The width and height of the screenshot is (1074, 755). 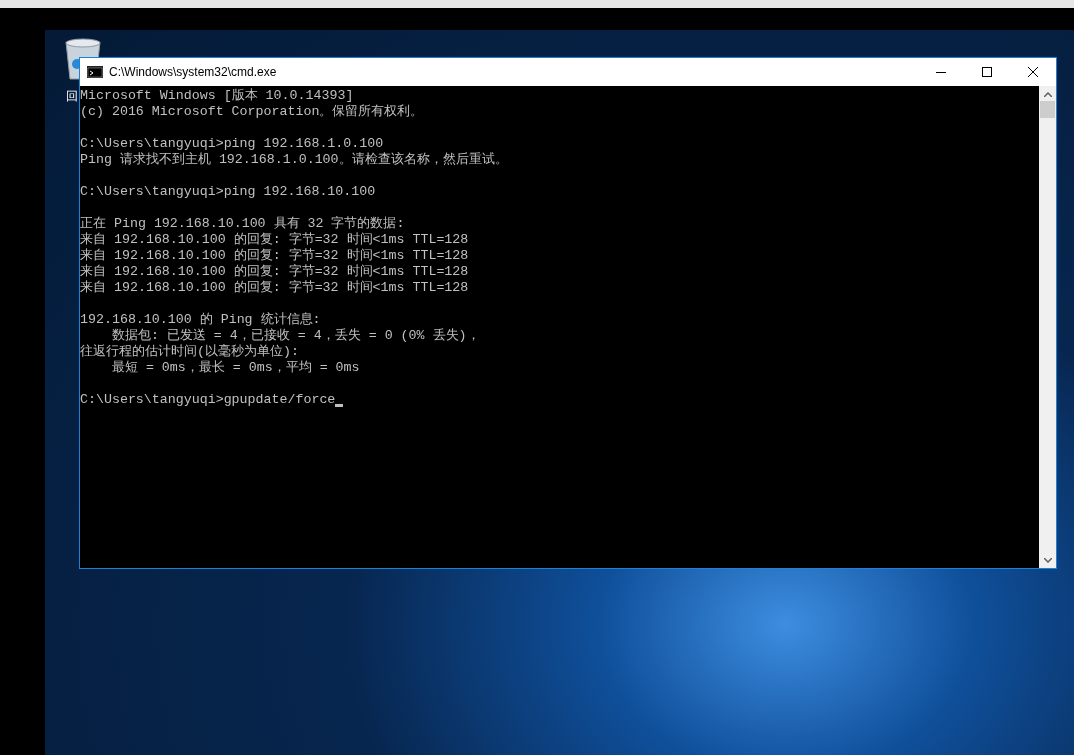 I want to click on text-cursor, so click(x=339, y=405).